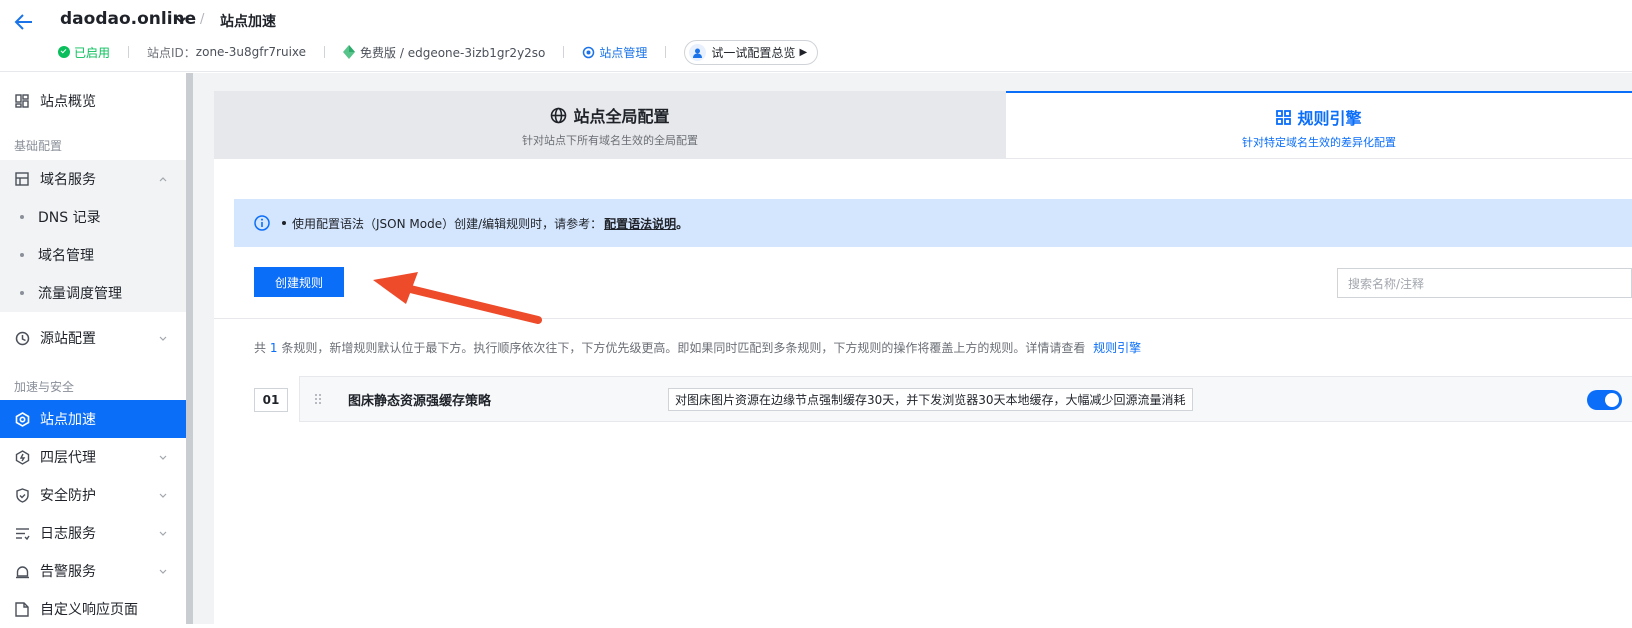  What do you see at coordinates (251, 52) in the screenshot?
I see `site-id-value: zone-3u8gfr7ruixe` at bounding box center [251, 52].